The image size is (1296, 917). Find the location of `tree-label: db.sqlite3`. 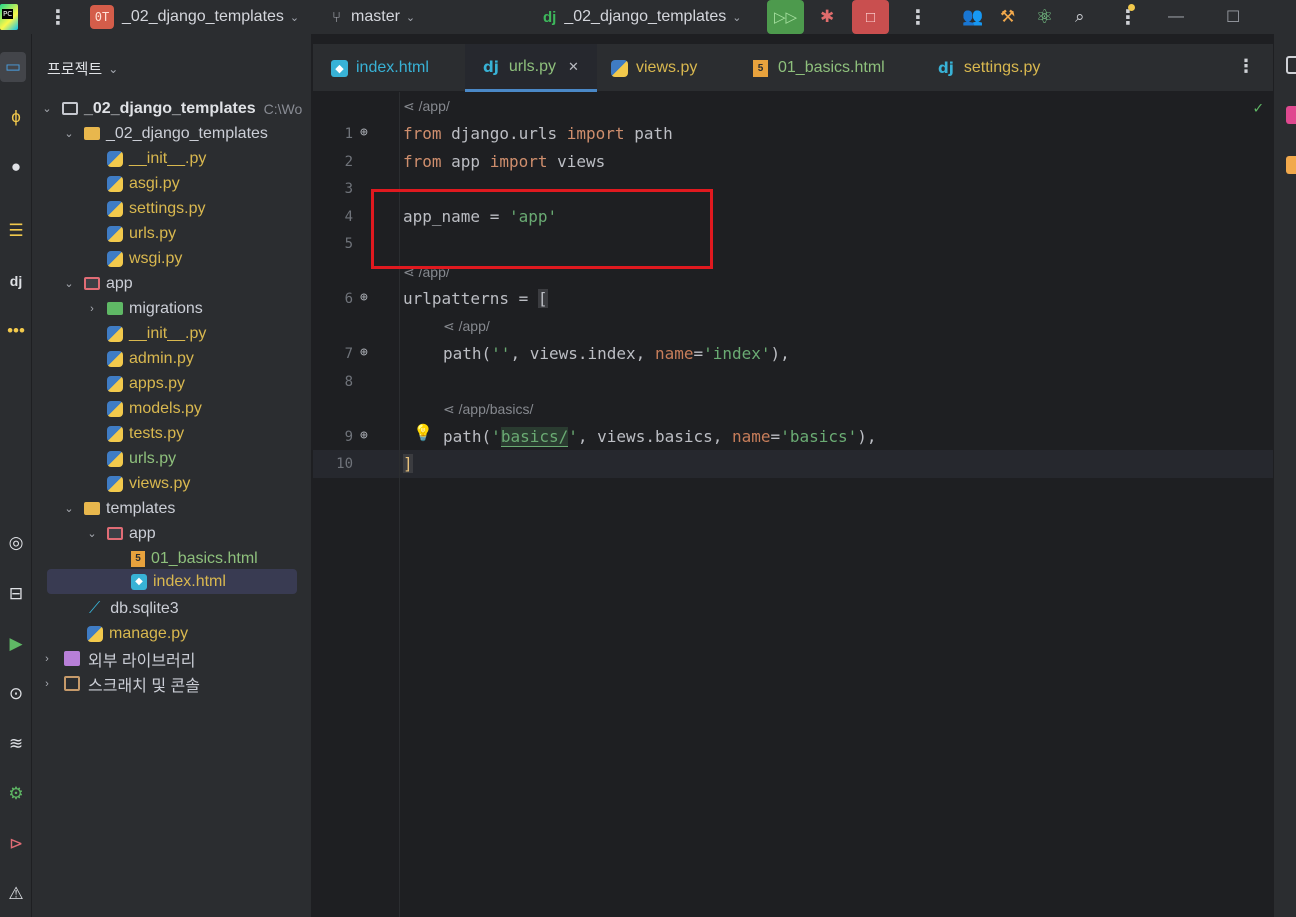

tree-label: db.sqlite3 is located at coordinates (144, 608).